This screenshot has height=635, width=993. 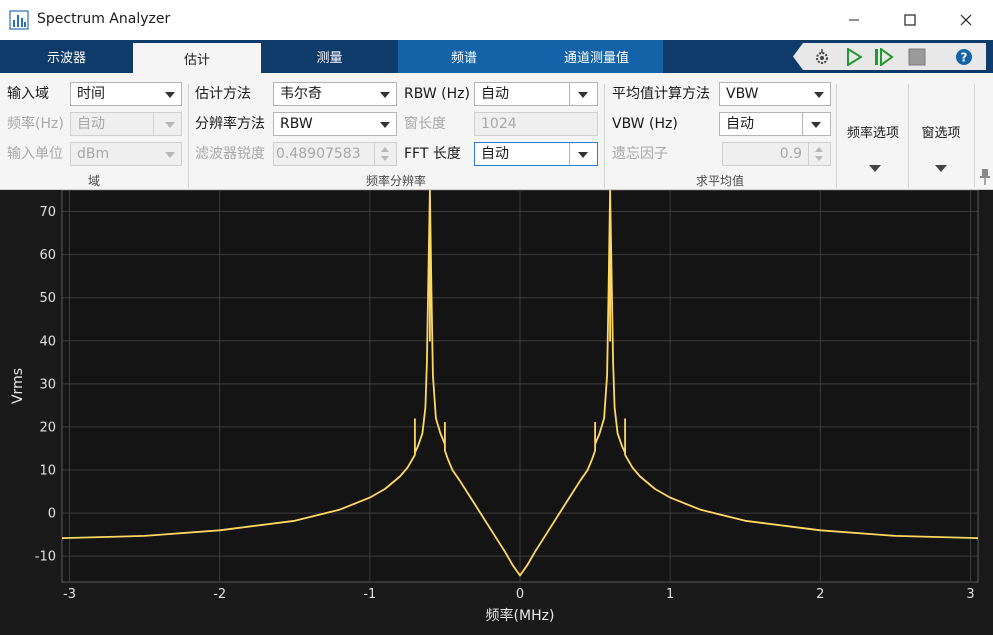 I want to click on y-axis-label: Vrms, so click(x=18, y=386).